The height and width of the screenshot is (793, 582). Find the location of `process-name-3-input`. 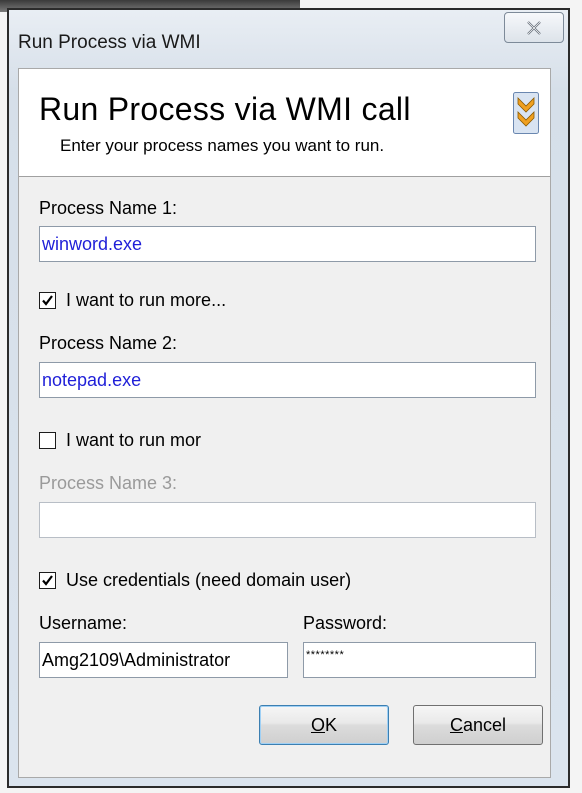

process-name-3-input is located at coordinates (287, 520).